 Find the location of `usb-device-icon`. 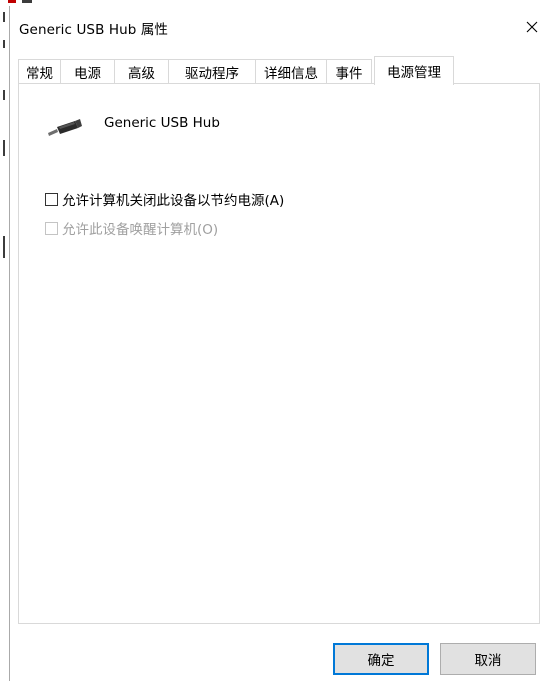

usb-device-icon is located at coordinates (65, 128).